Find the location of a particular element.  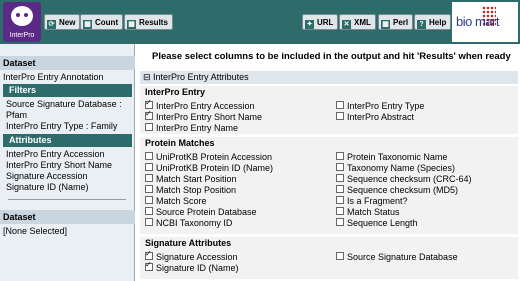

help-button: ? Help is located at coordinates (433, 22).